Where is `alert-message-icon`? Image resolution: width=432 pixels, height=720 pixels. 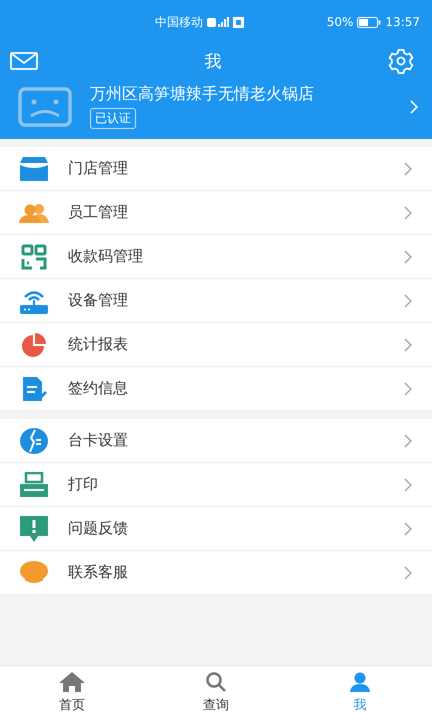
alert-message-icon is located at coordinates (34, 528).